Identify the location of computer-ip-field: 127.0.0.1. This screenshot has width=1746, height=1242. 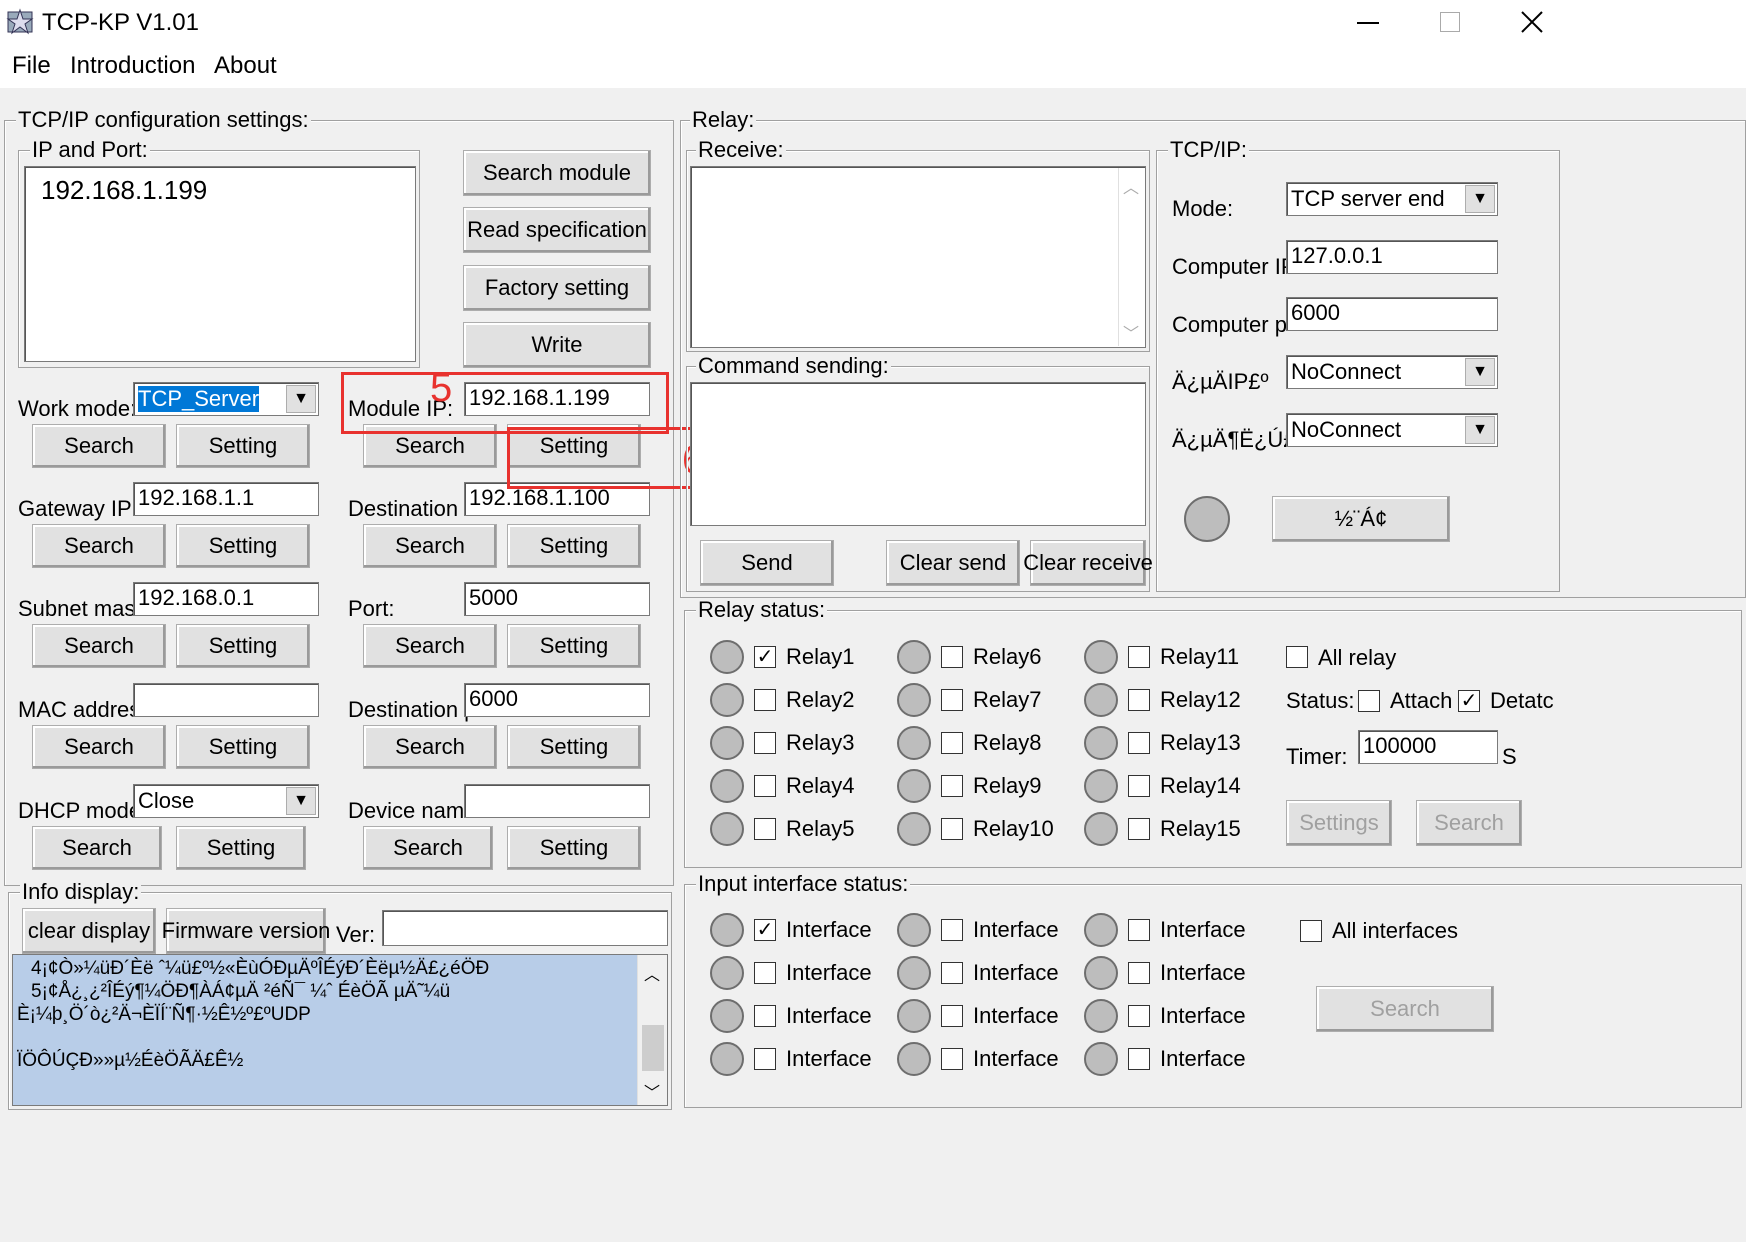
(1392, 257).